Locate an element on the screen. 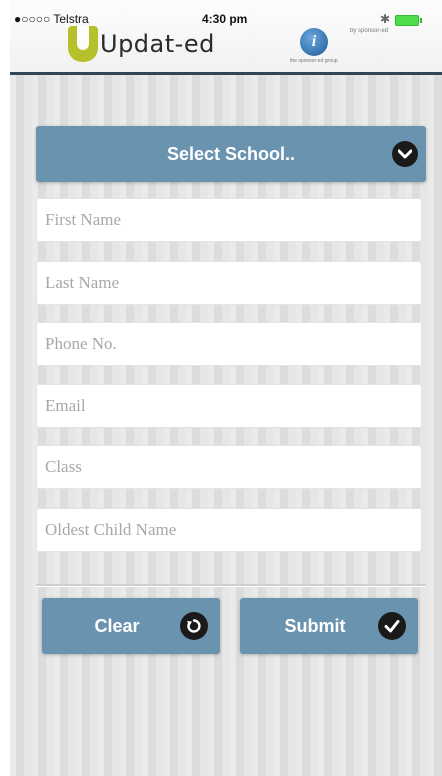 Image resolution: width=442 pixels, height=776 pixels. carrier-label: ●○○○○ Telstra is located at coordinates (51, 19).